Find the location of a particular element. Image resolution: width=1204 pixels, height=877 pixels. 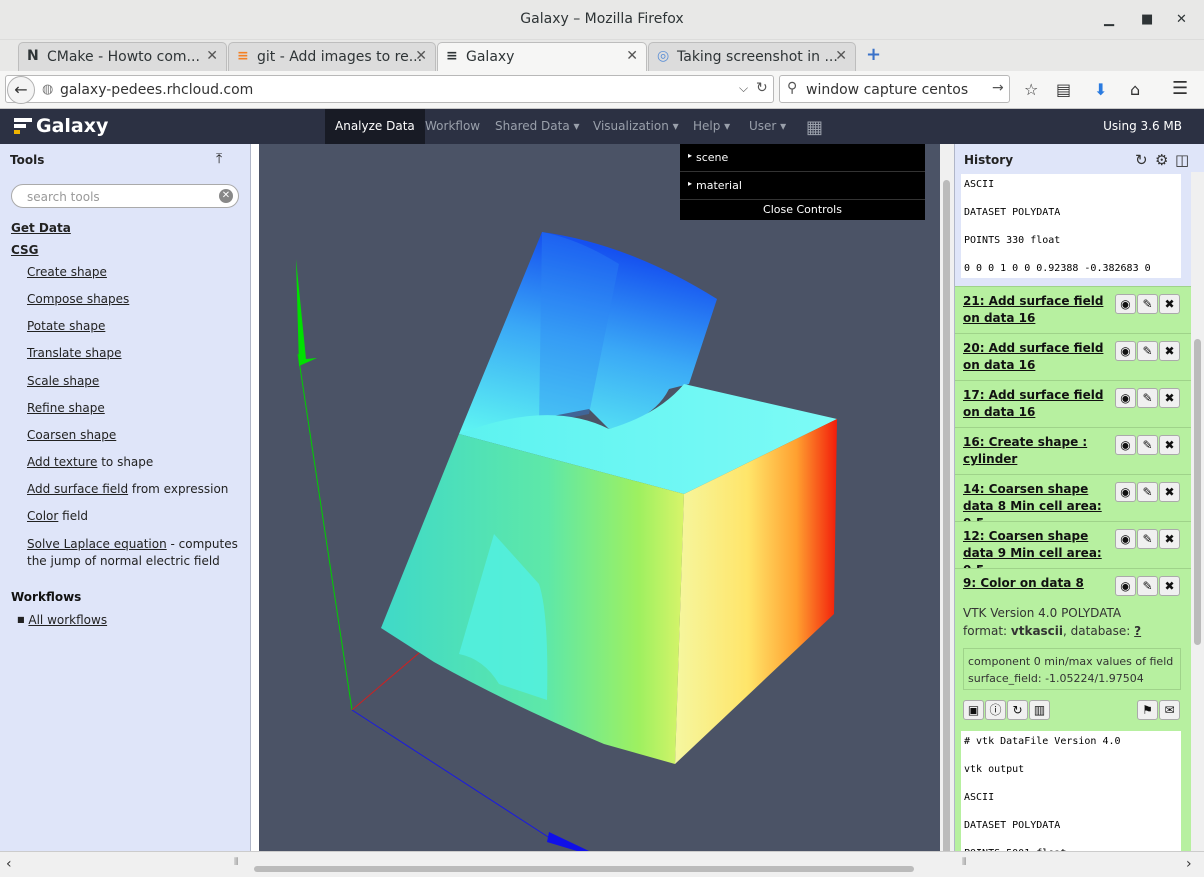

horizontal-scrollbar-thumb is located at coordinates (584, 869).